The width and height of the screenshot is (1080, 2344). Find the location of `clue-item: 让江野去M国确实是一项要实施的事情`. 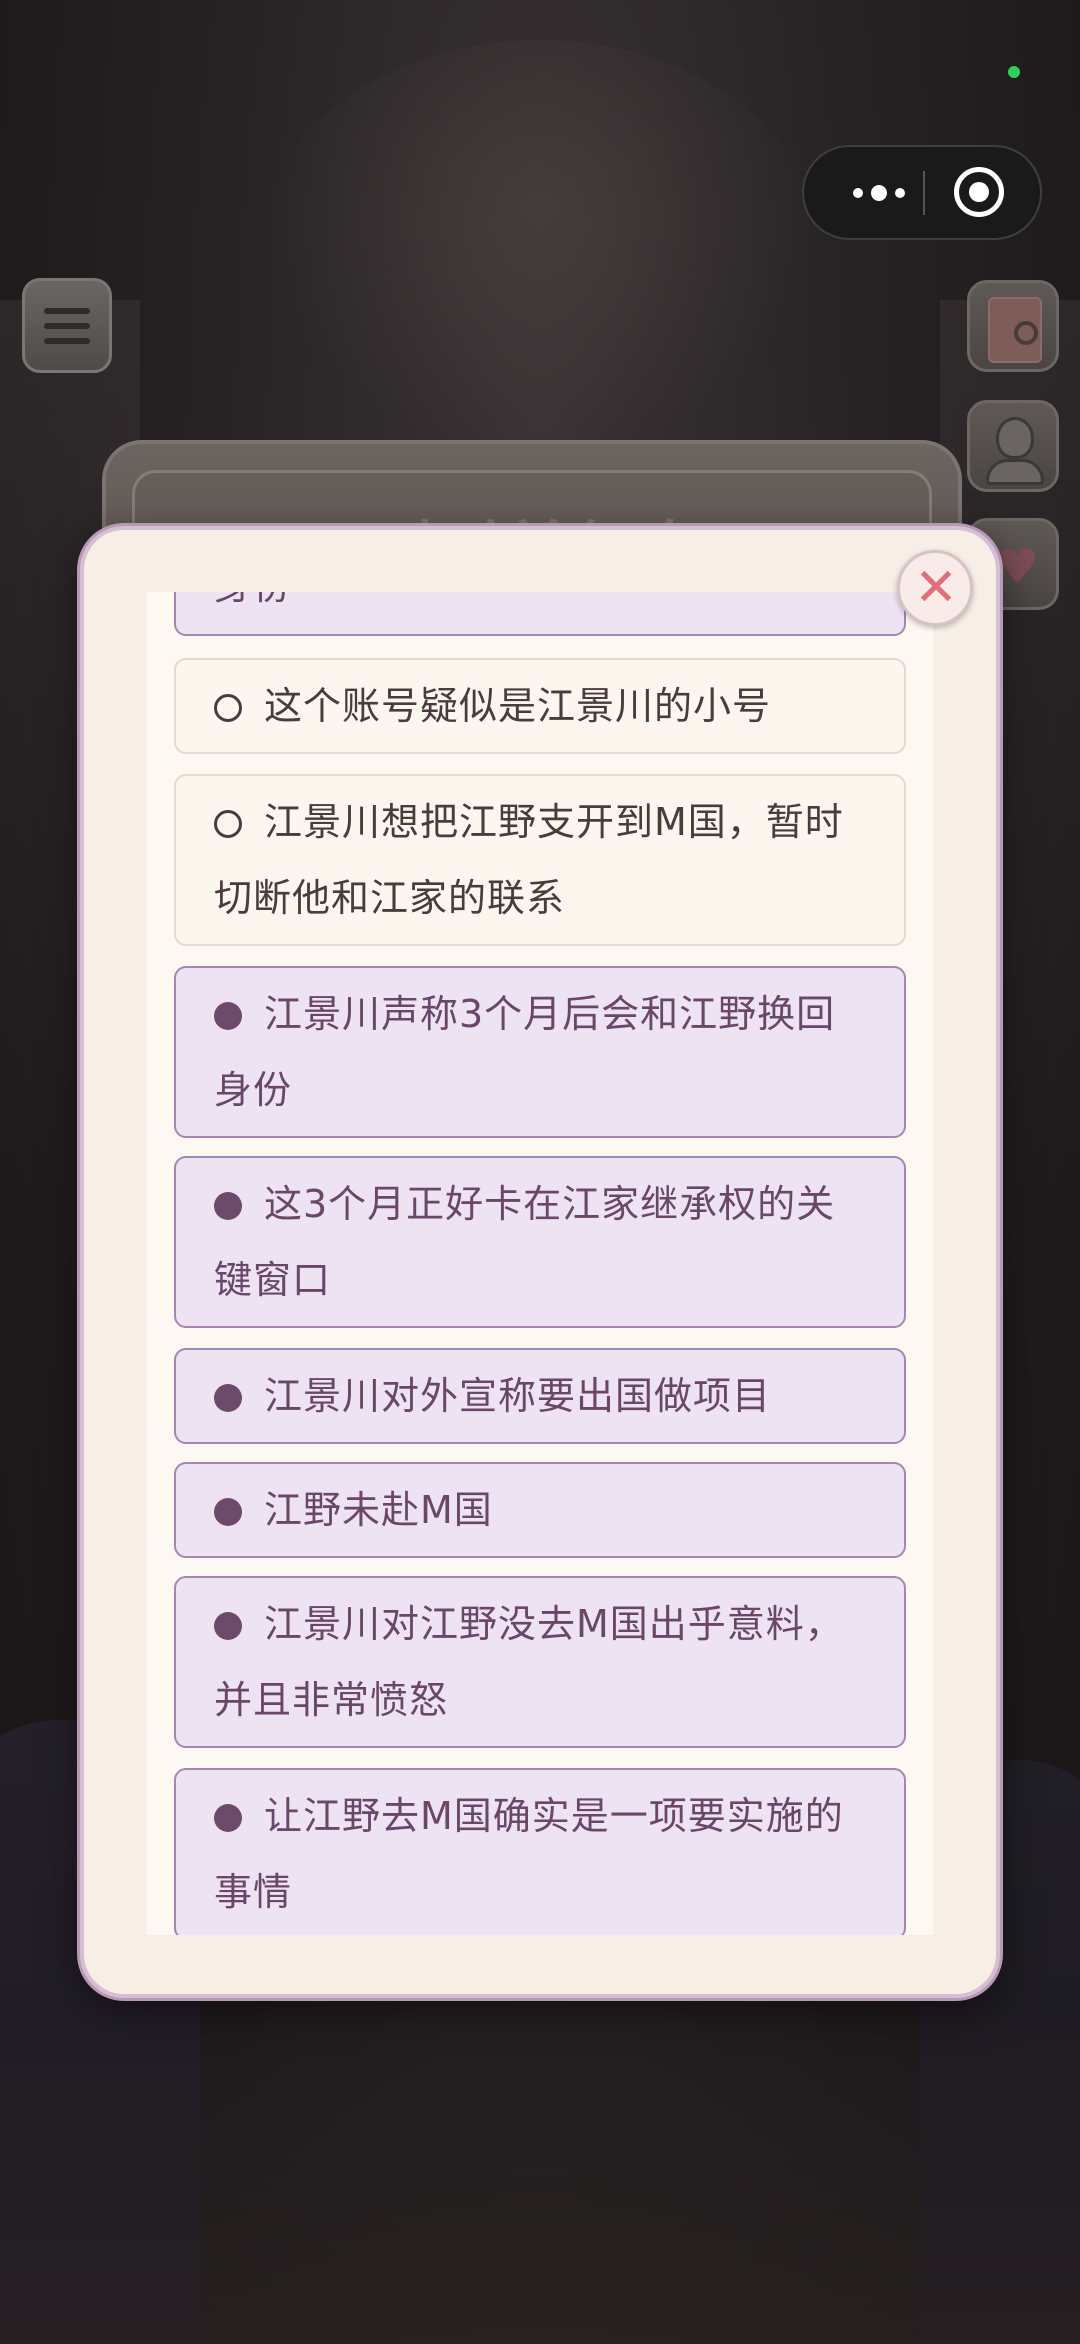

clue-item: 让江野去M国确实是一项要实施的事情 is located at coordinates (540, 1851).